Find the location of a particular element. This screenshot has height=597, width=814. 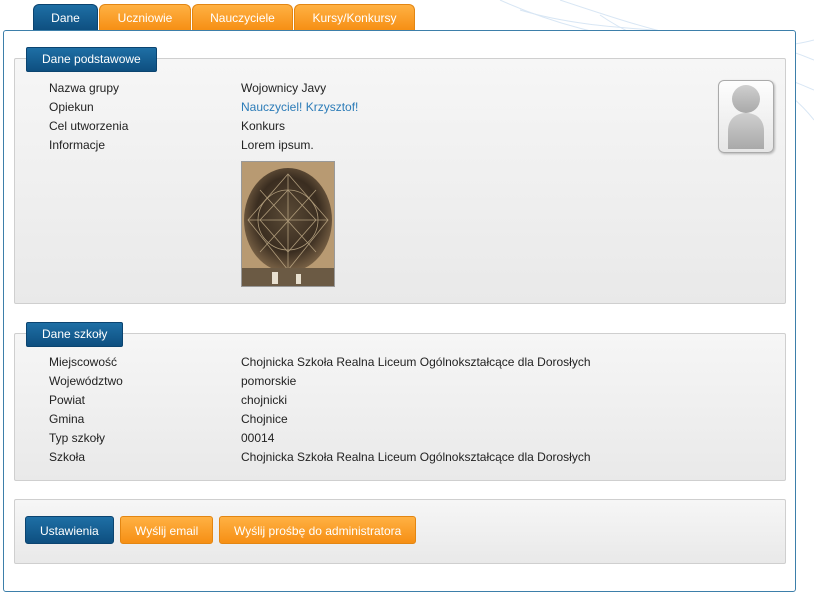

tab-label: Uczniowie is located at coordinates (145, 18).